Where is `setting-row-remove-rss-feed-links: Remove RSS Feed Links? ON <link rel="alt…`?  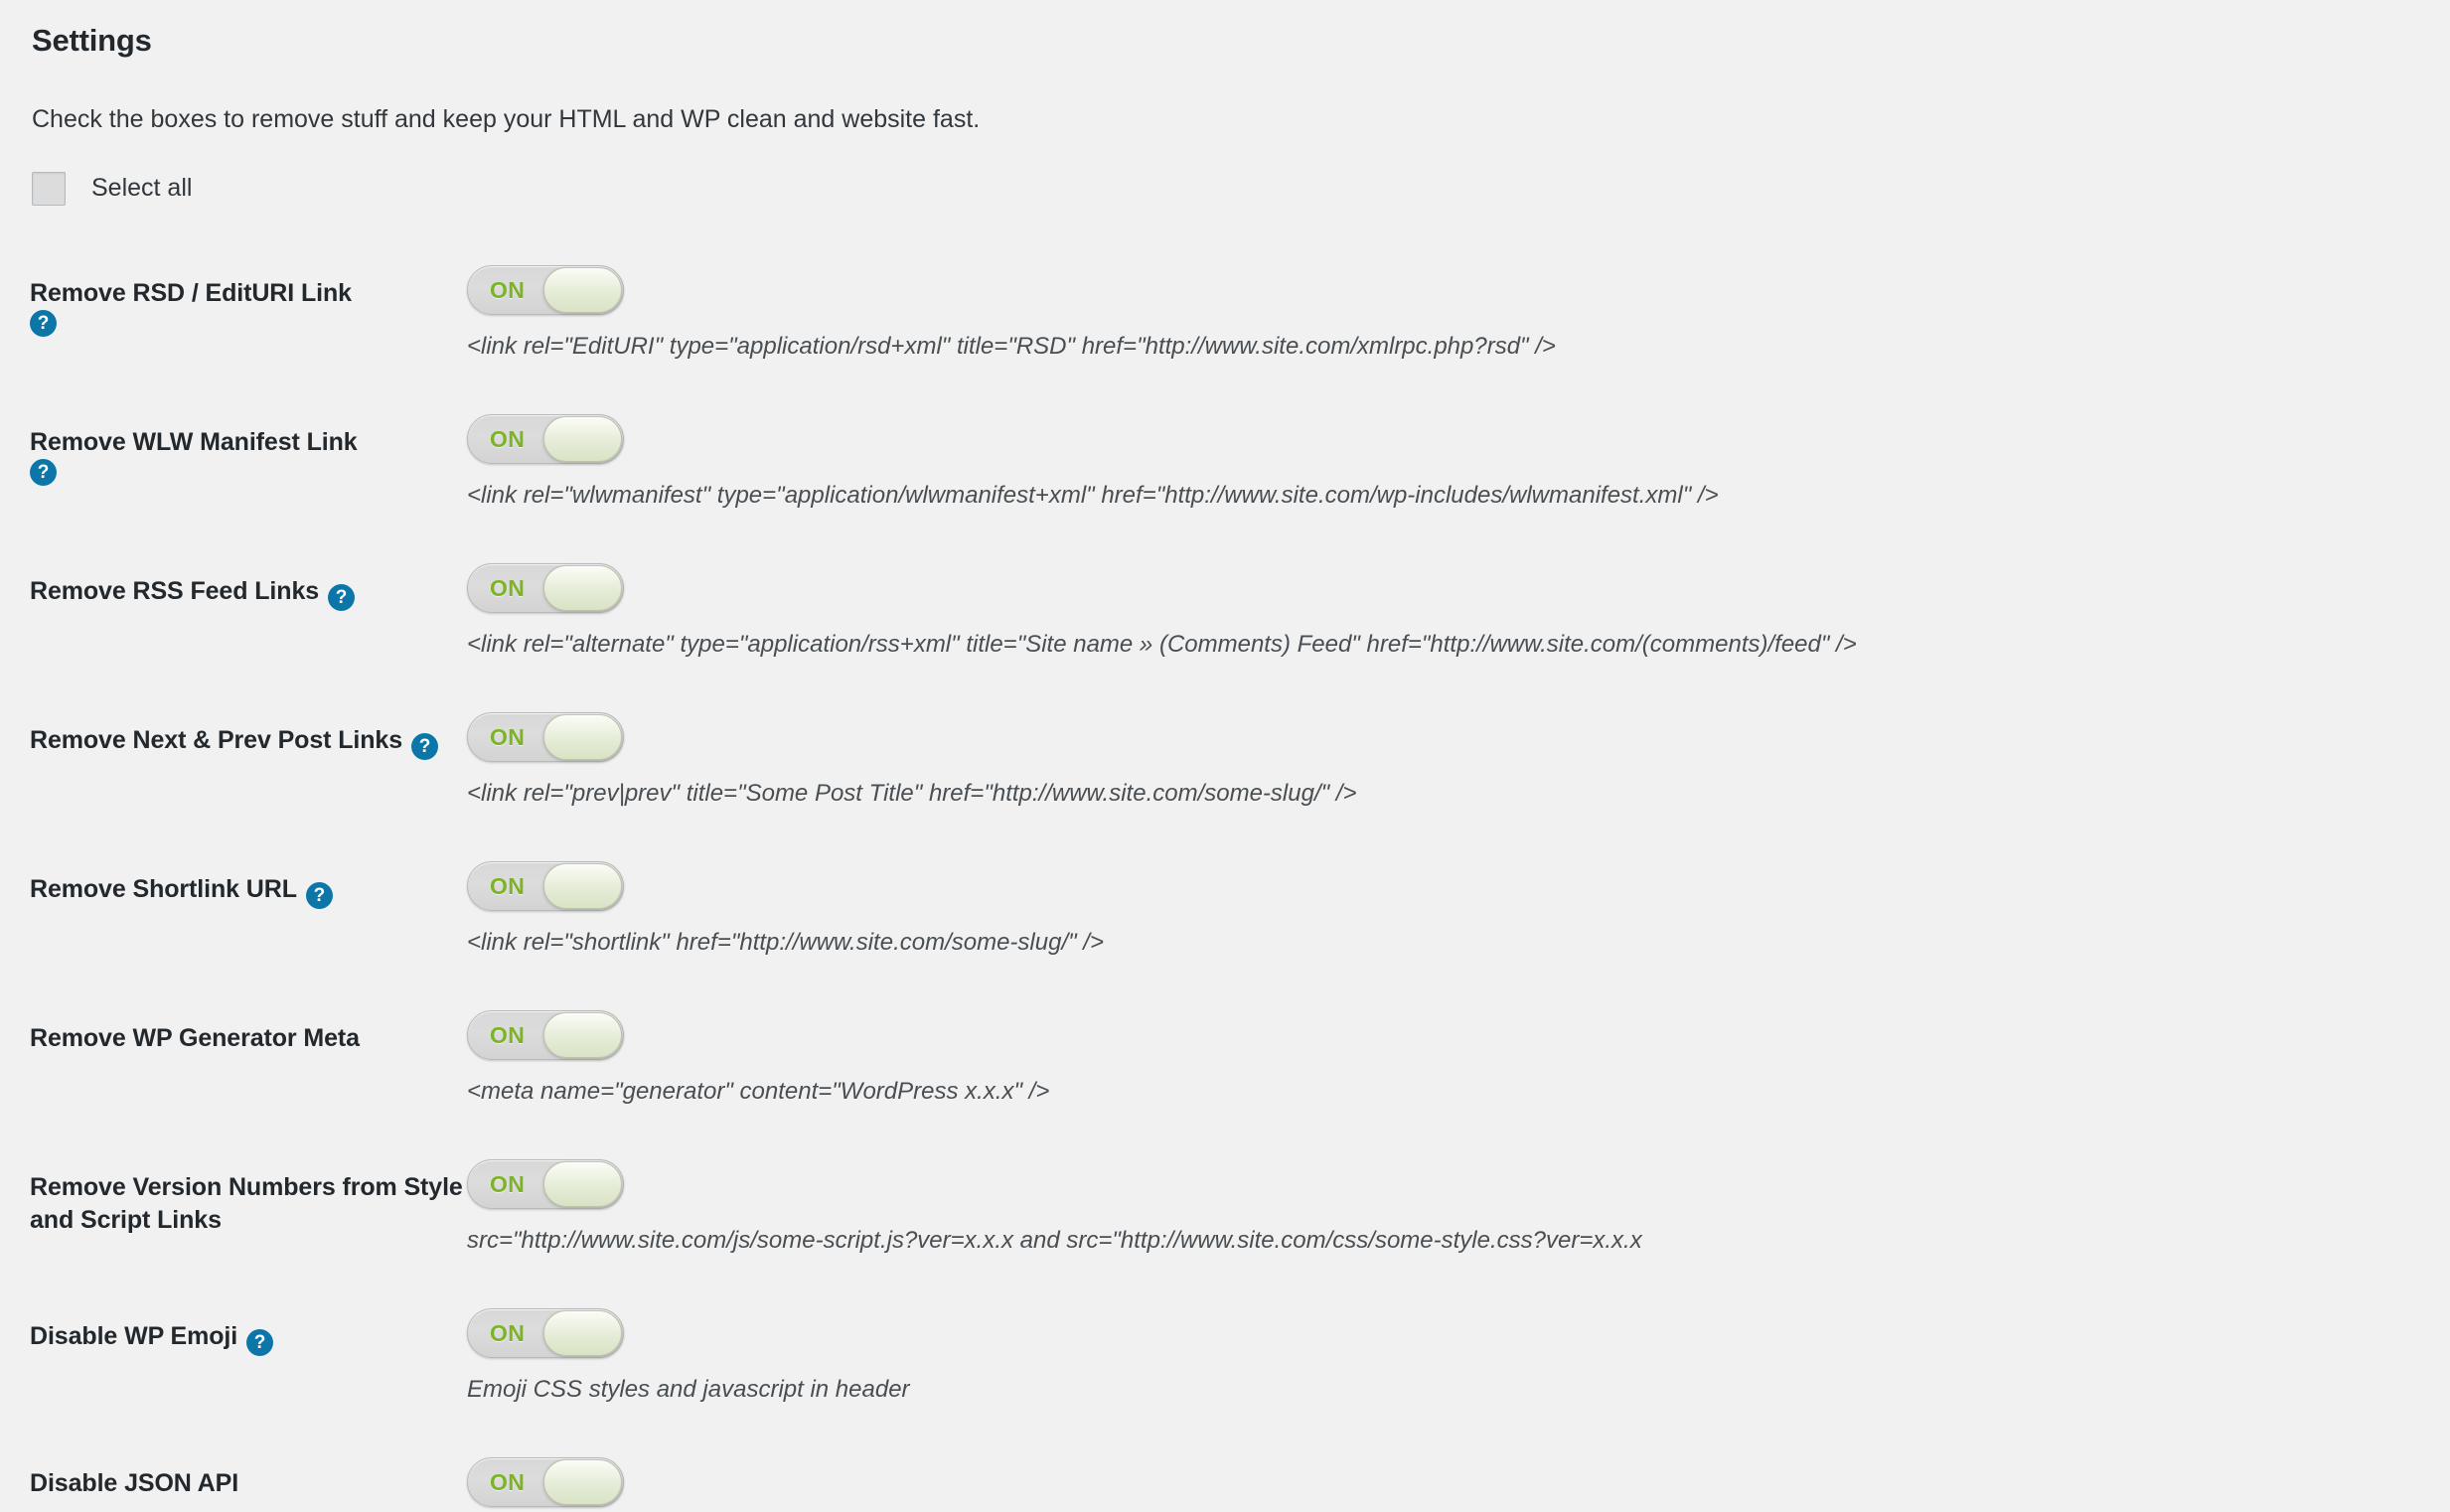 setting-row-remove-rss-feed-links: Remove RSS Feed Links? ON <link rel="alt… is located at coordinates (1240, 627).